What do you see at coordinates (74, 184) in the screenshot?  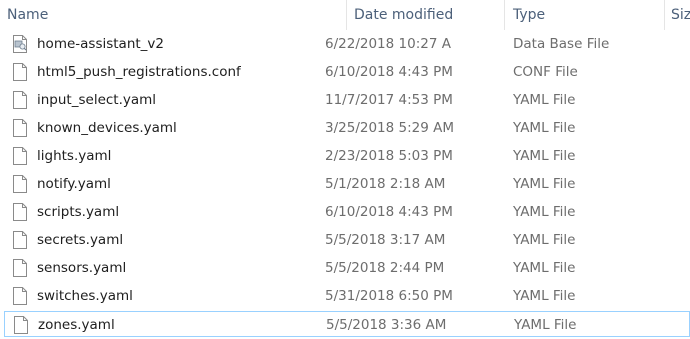 I see `file-name: notify.yaml` at bounding box center [74, 184].